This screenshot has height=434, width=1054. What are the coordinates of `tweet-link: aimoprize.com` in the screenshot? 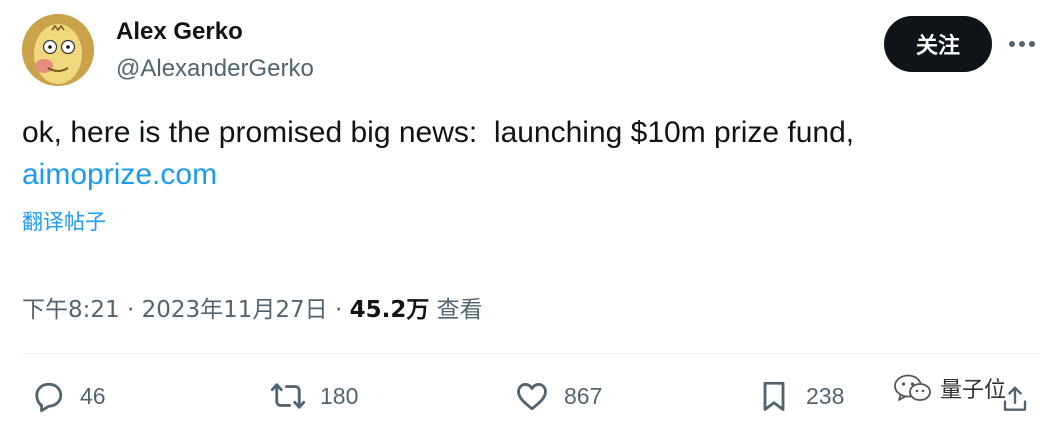 It's located at (119, 175).